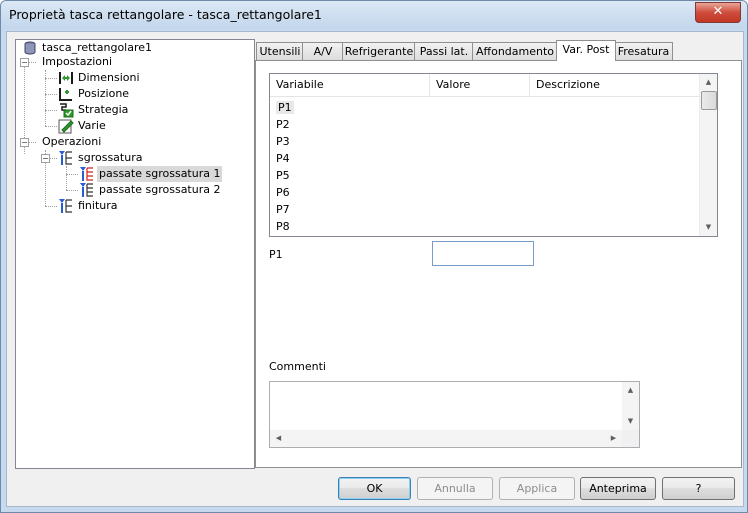 Image resolution: width=748 pixels, height=513 pixels. I want to click on row-variable: P1, so click(285, 107).